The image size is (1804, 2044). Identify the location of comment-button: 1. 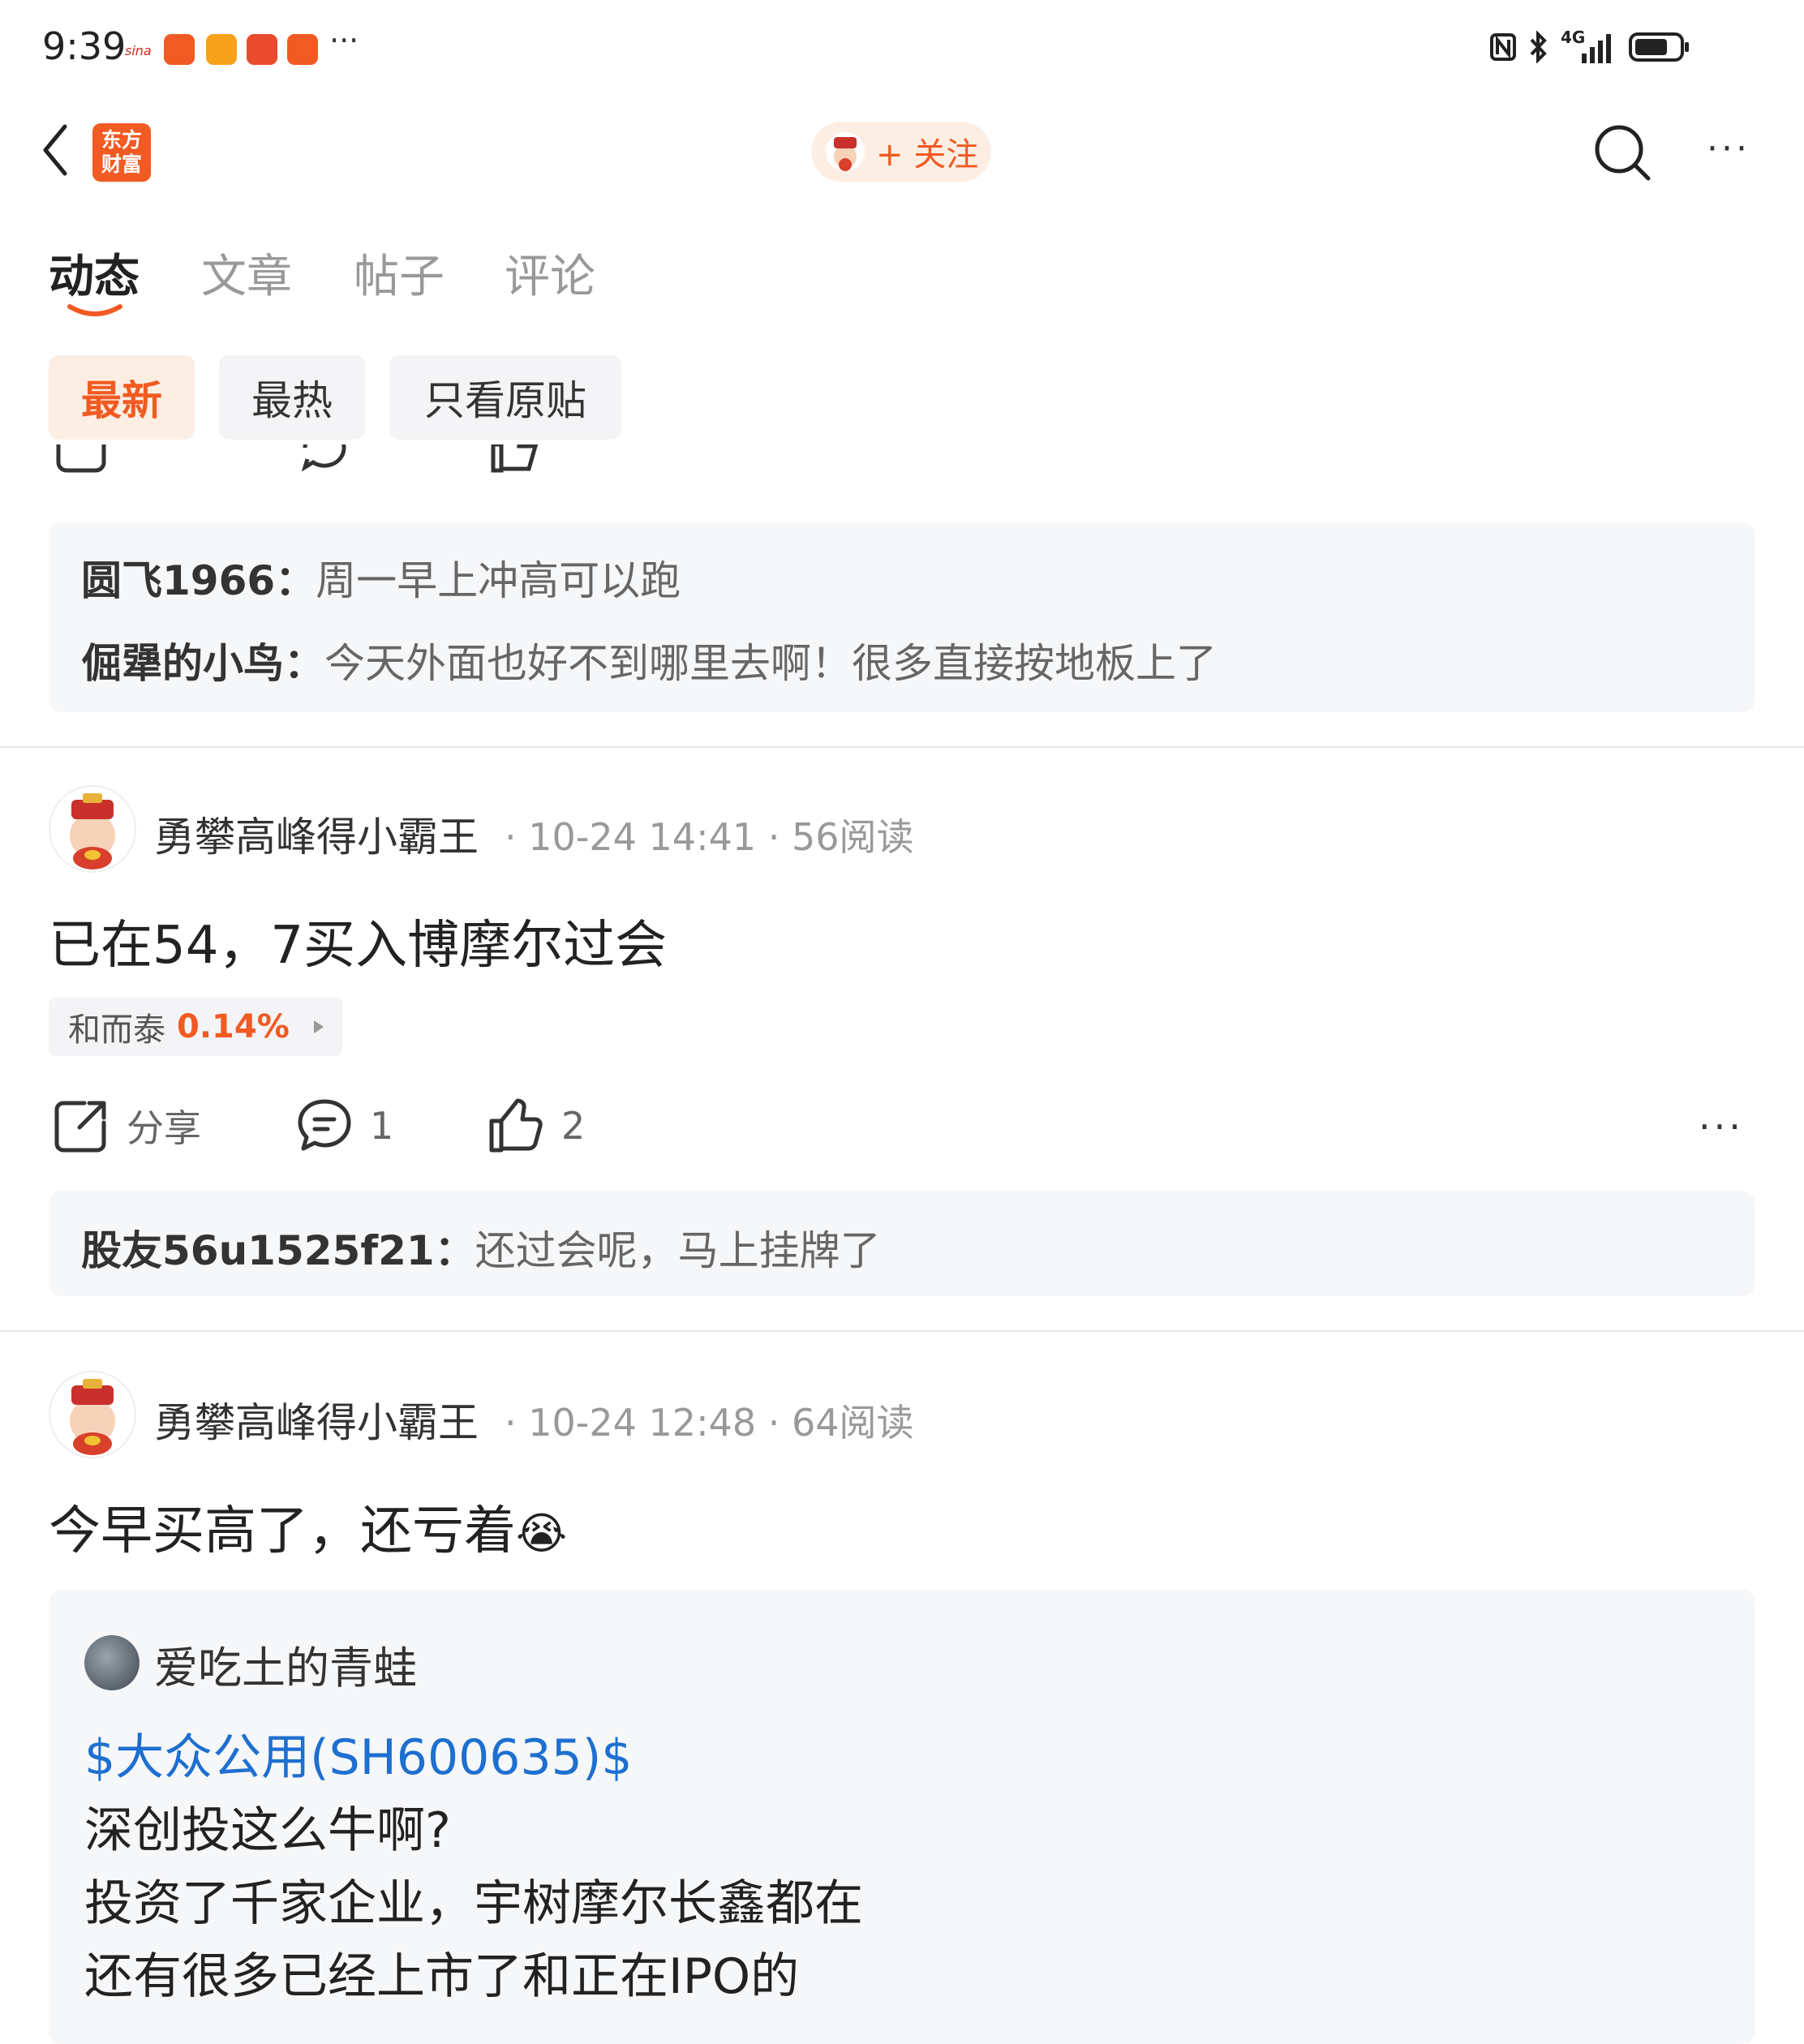
(344, 1126).